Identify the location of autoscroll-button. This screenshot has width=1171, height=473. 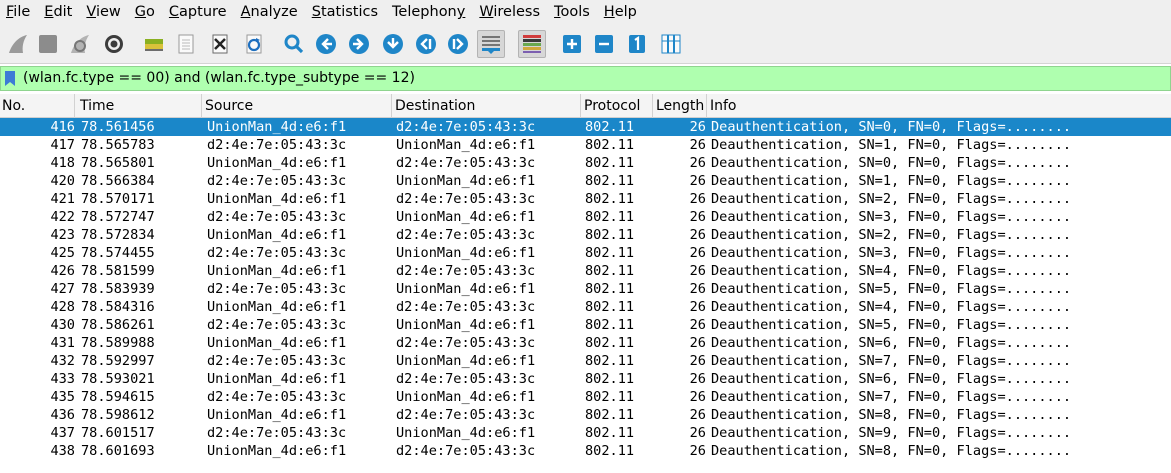
(491, 44).